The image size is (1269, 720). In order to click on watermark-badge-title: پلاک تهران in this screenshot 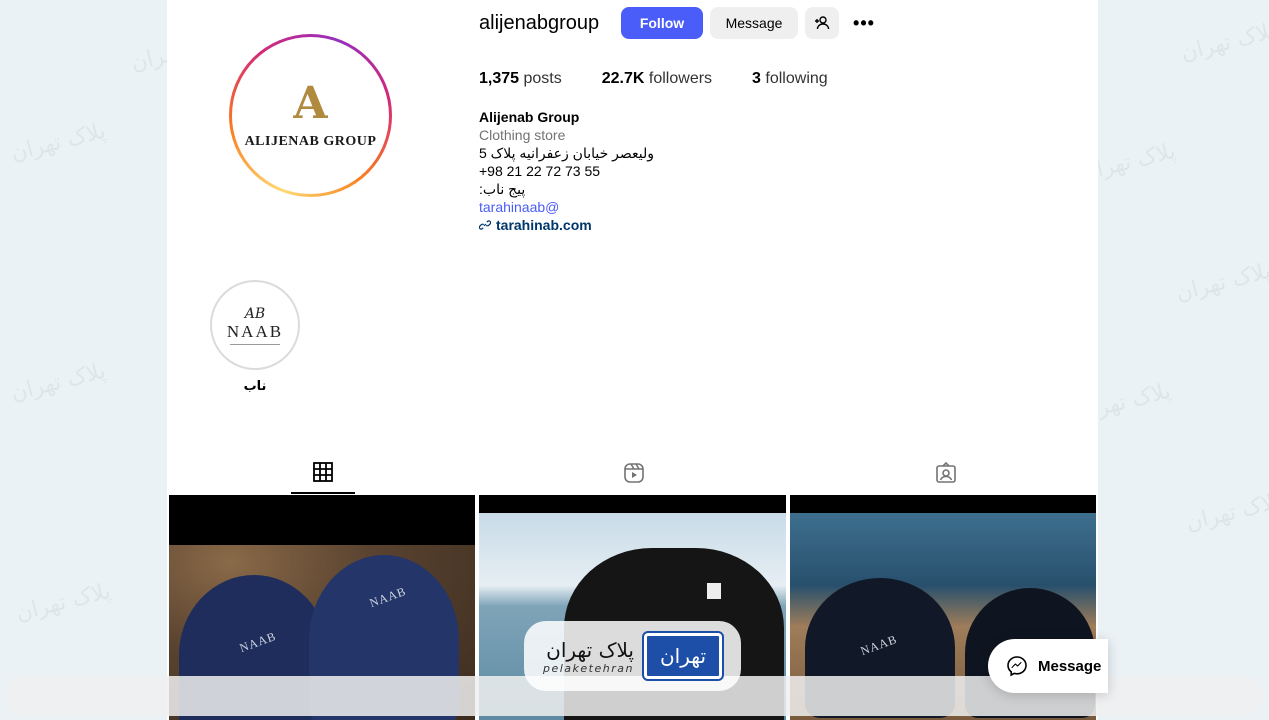, I will do `click(590, 649)`.